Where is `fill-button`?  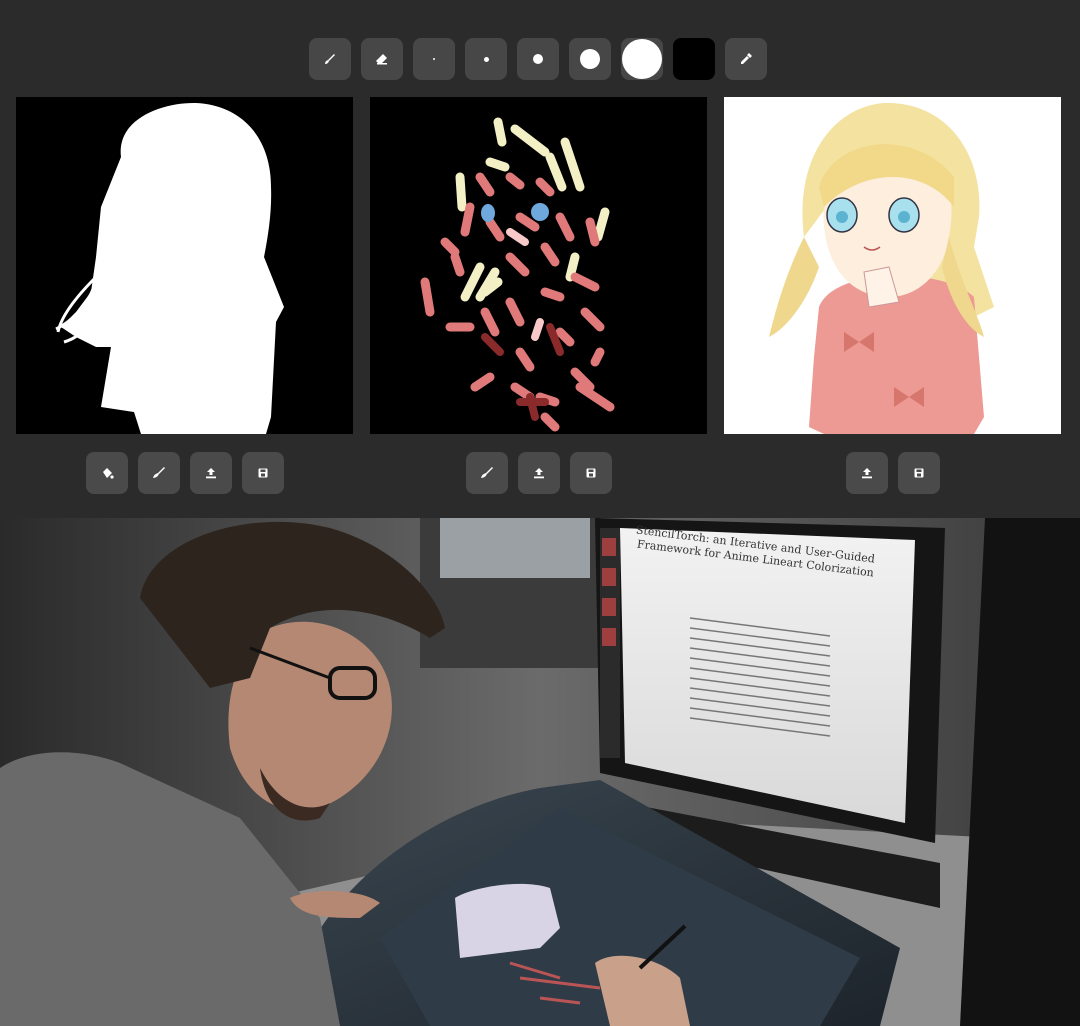 fill-button is located at coordinates (107, 473).